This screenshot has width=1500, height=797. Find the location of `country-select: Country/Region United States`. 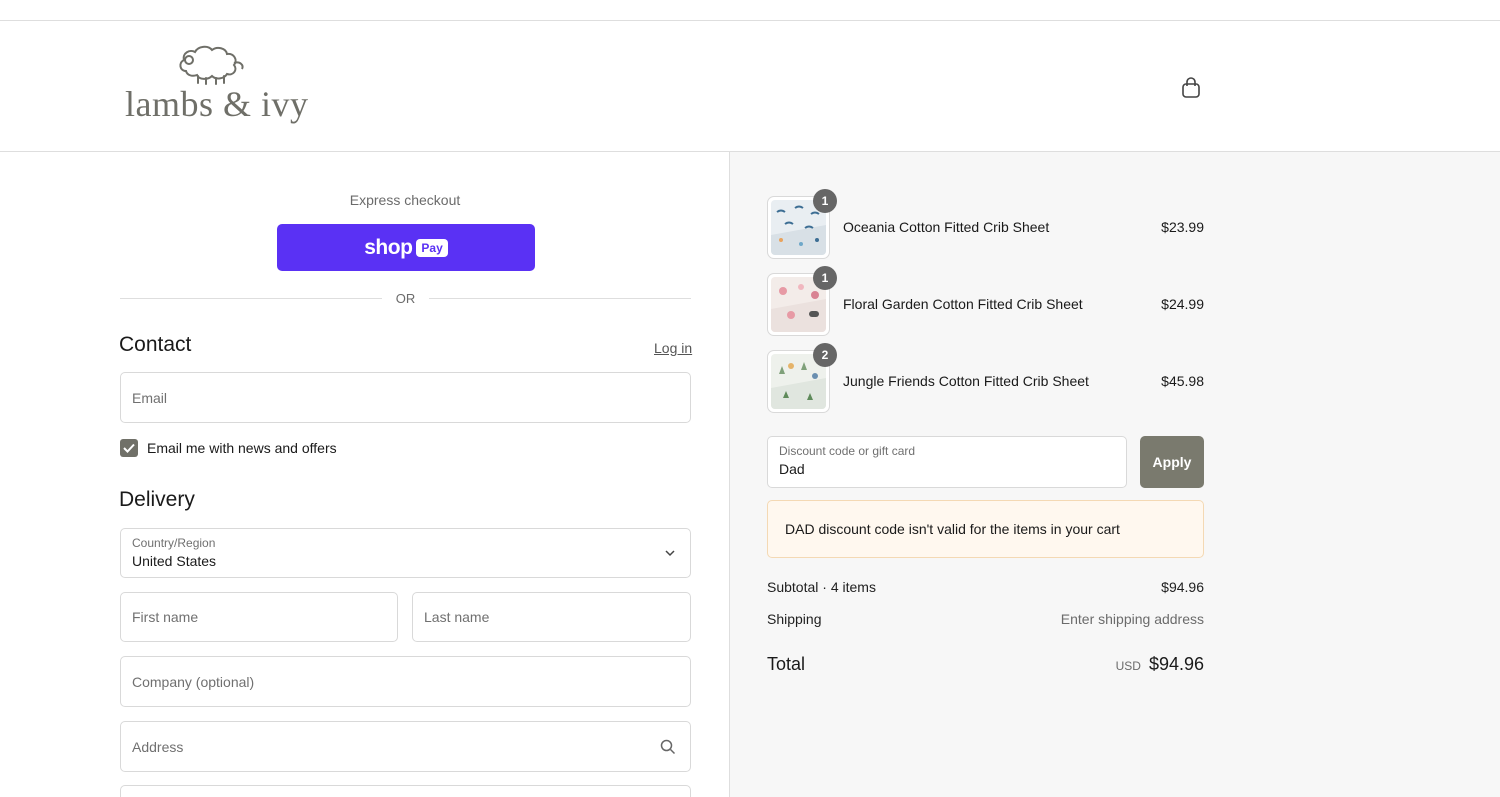

country-select: Country/Region United States is located at coordinates (405, 553).